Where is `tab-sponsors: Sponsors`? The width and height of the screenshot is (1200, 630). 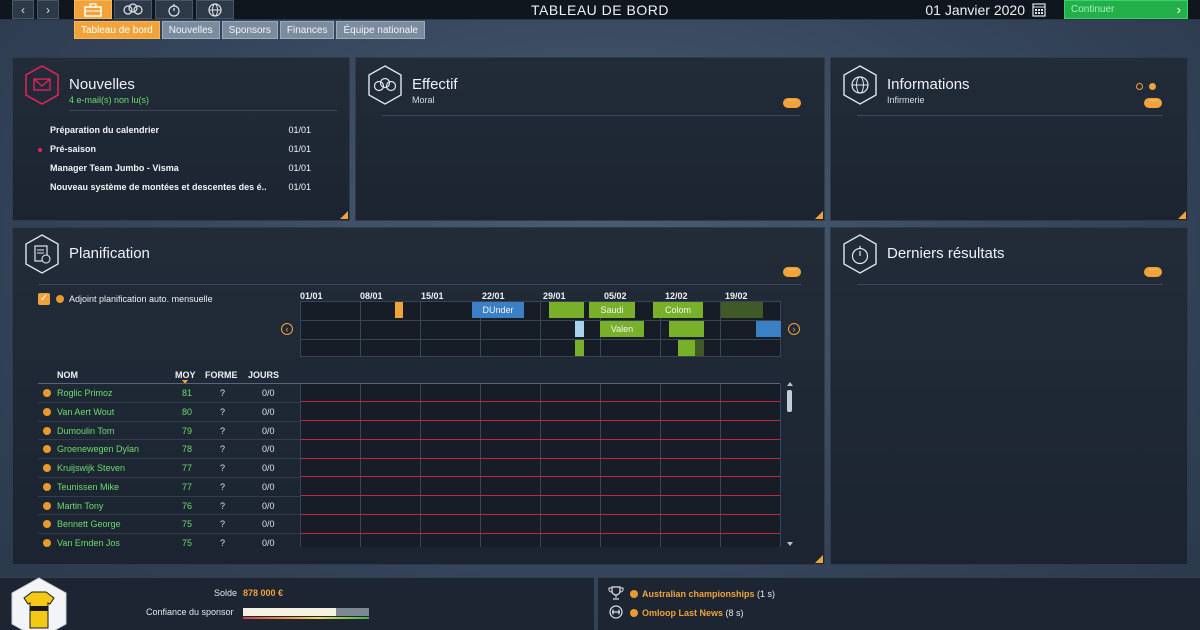 tab-sponsors: Sponsors is located at coordinates (249, 30).